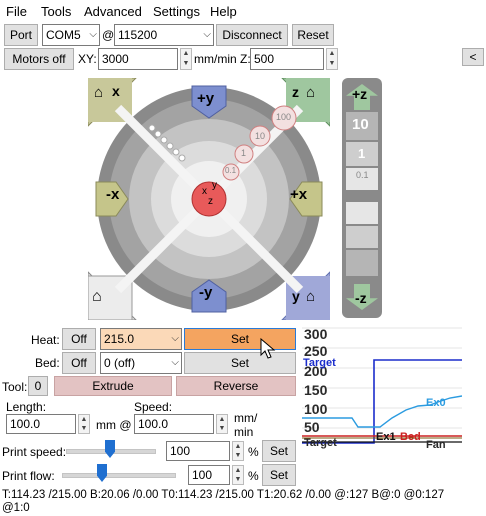 The width and height of the screenshot is (486, 516). Describe the element at coordinates (204, 191) in the screenshot. I see `center-x-label: x` at that location.